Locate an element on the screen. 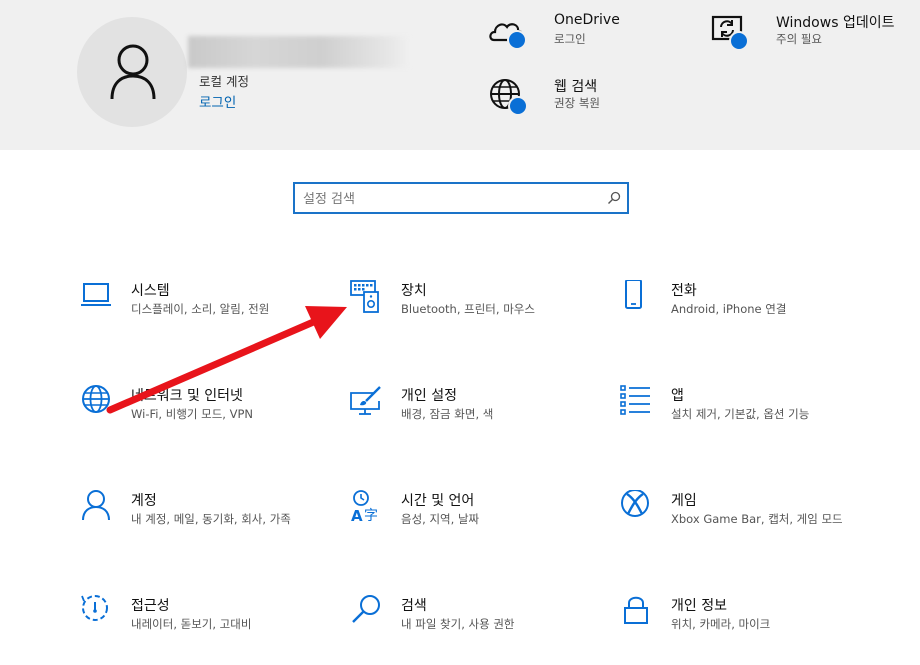 The image size is (920, 665). tile-title: 계정 is located at coordinates (144, 501).